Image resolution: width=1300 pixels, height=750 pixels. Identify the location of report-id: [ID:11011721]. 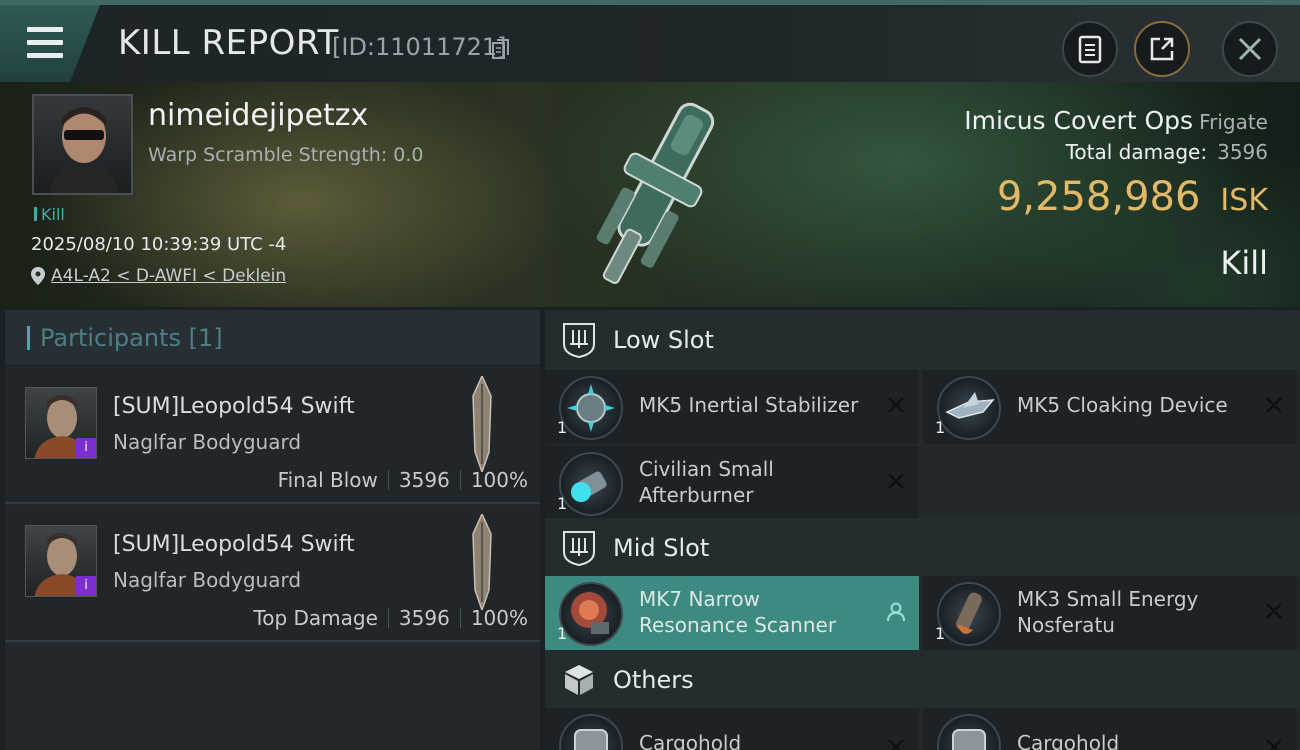
(419, 47).